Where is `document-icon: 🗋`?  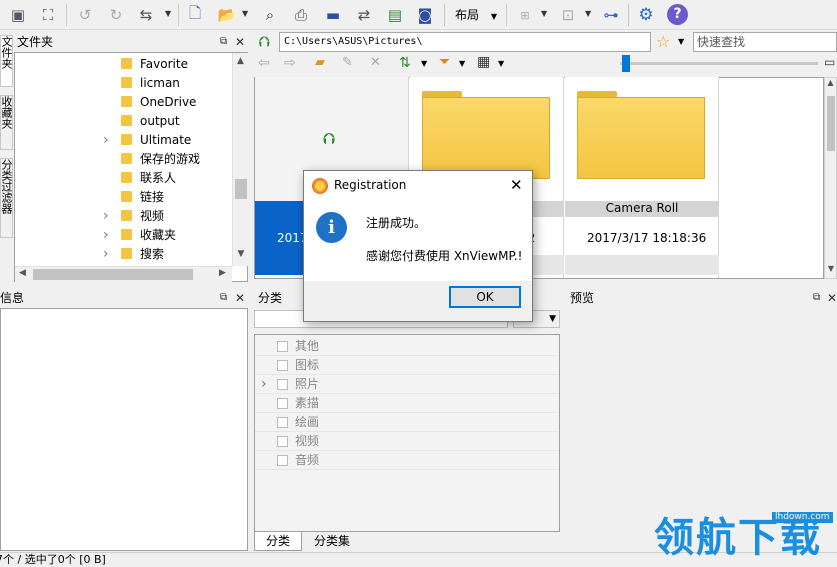
document-icon: 🗋 is located at coordinates (195, 15).